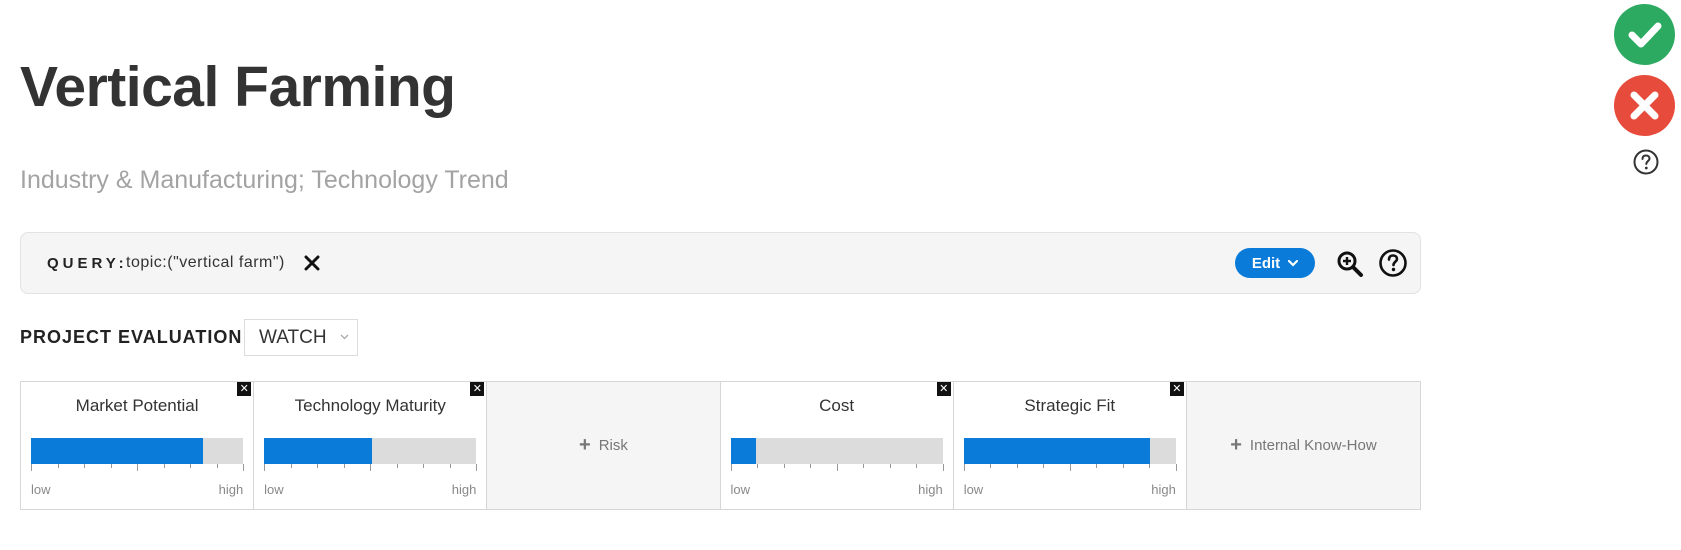 Image resolution: width=1681 pixels, height=550 pixels. I want to click on edit-button-label: Edit, so click(1266, 263).